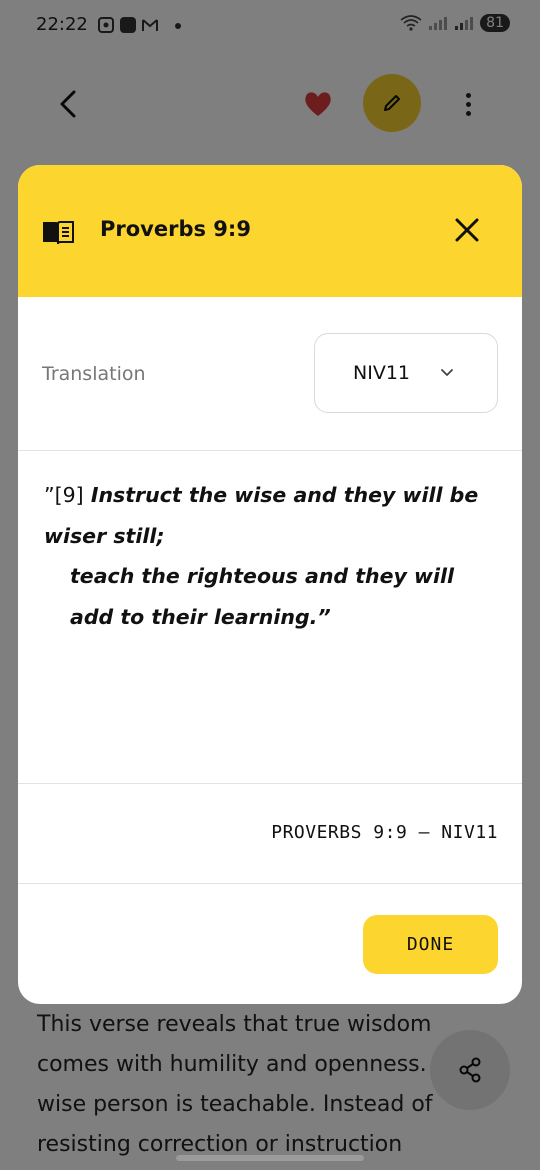  What do you see at coordinates (270, 1158) in the screenshot?
I see `home-indicator` at bounding box center [270, 1158].